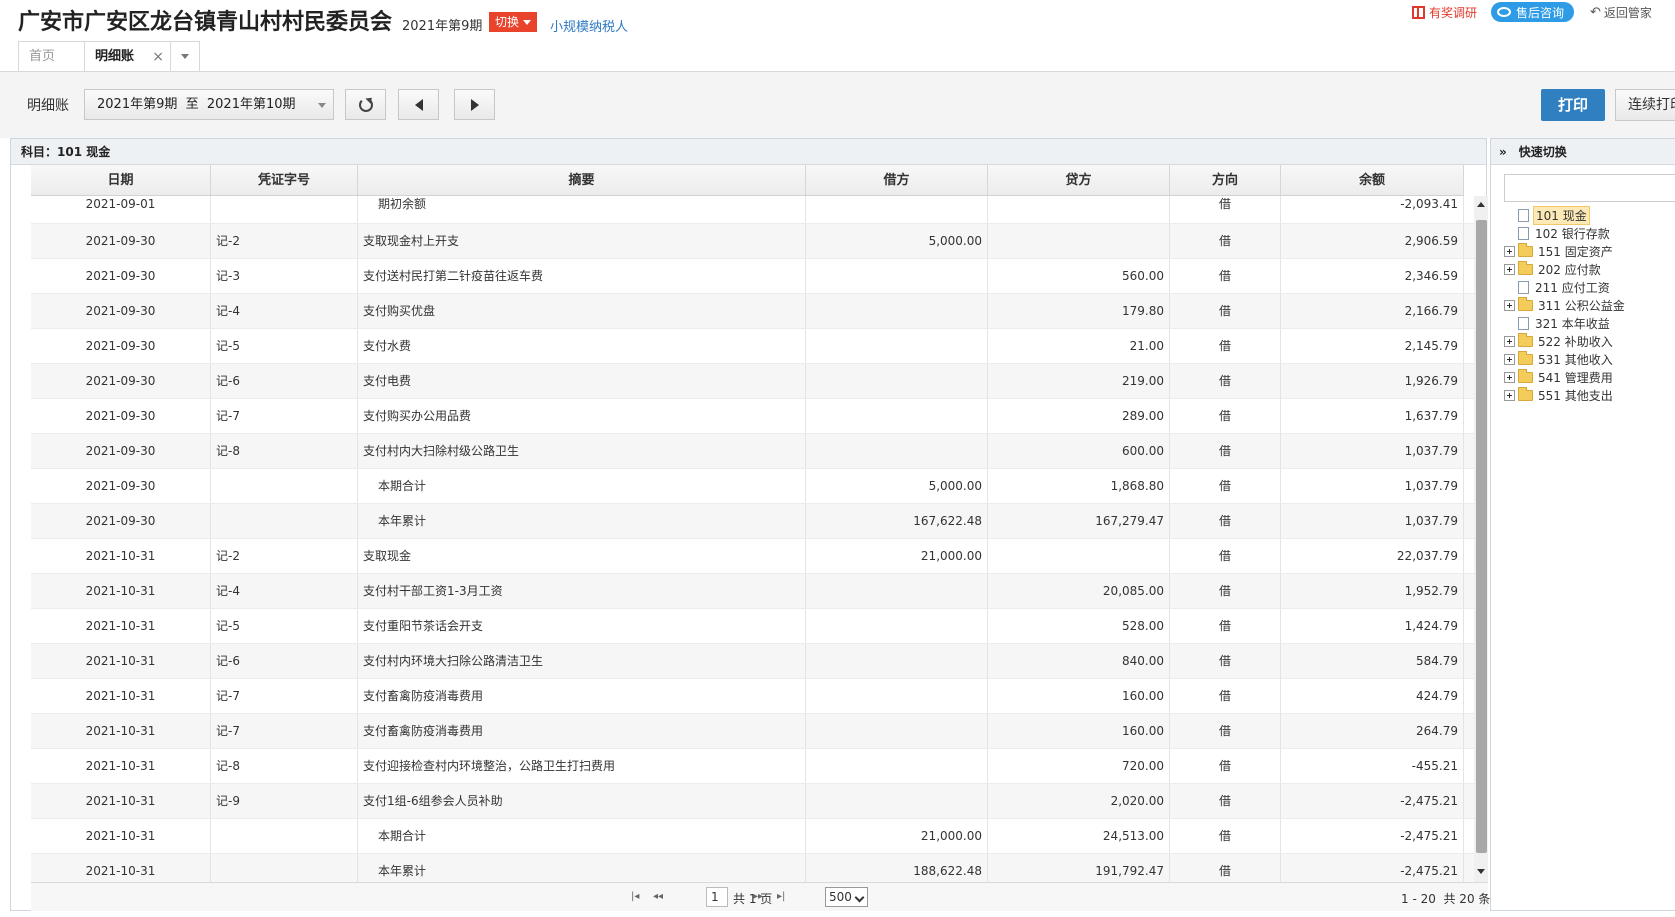 Image resolution: width=1675 pixels, height=917 pixels. I want to click on cell-credit: 191,792.47, so click(1079, 868).